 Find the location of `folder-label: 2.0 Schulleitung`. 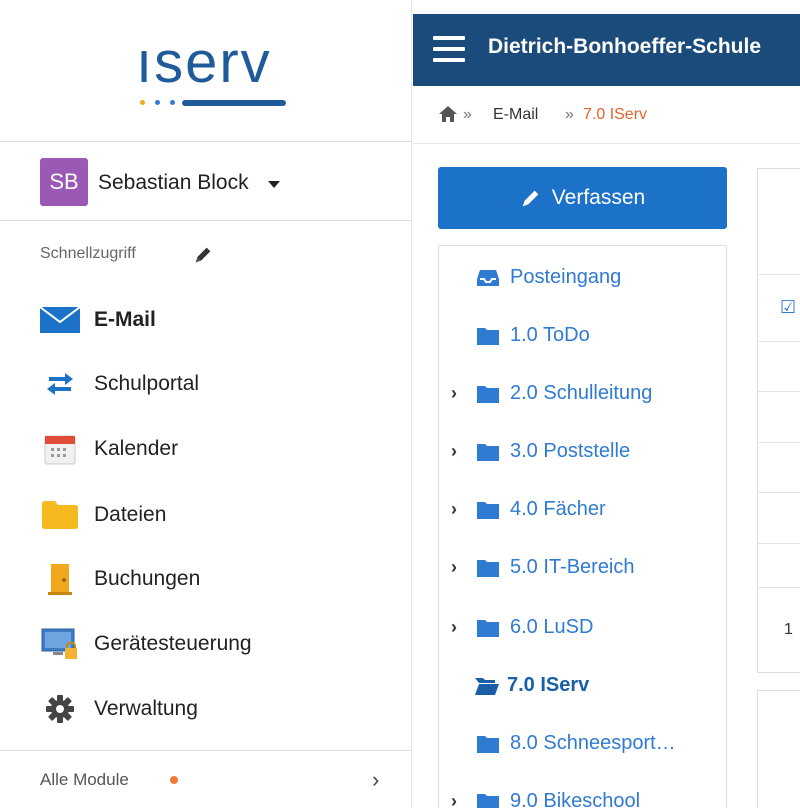

folder-label: 2.0 Schulleitung is located at coordinates (581, 393).